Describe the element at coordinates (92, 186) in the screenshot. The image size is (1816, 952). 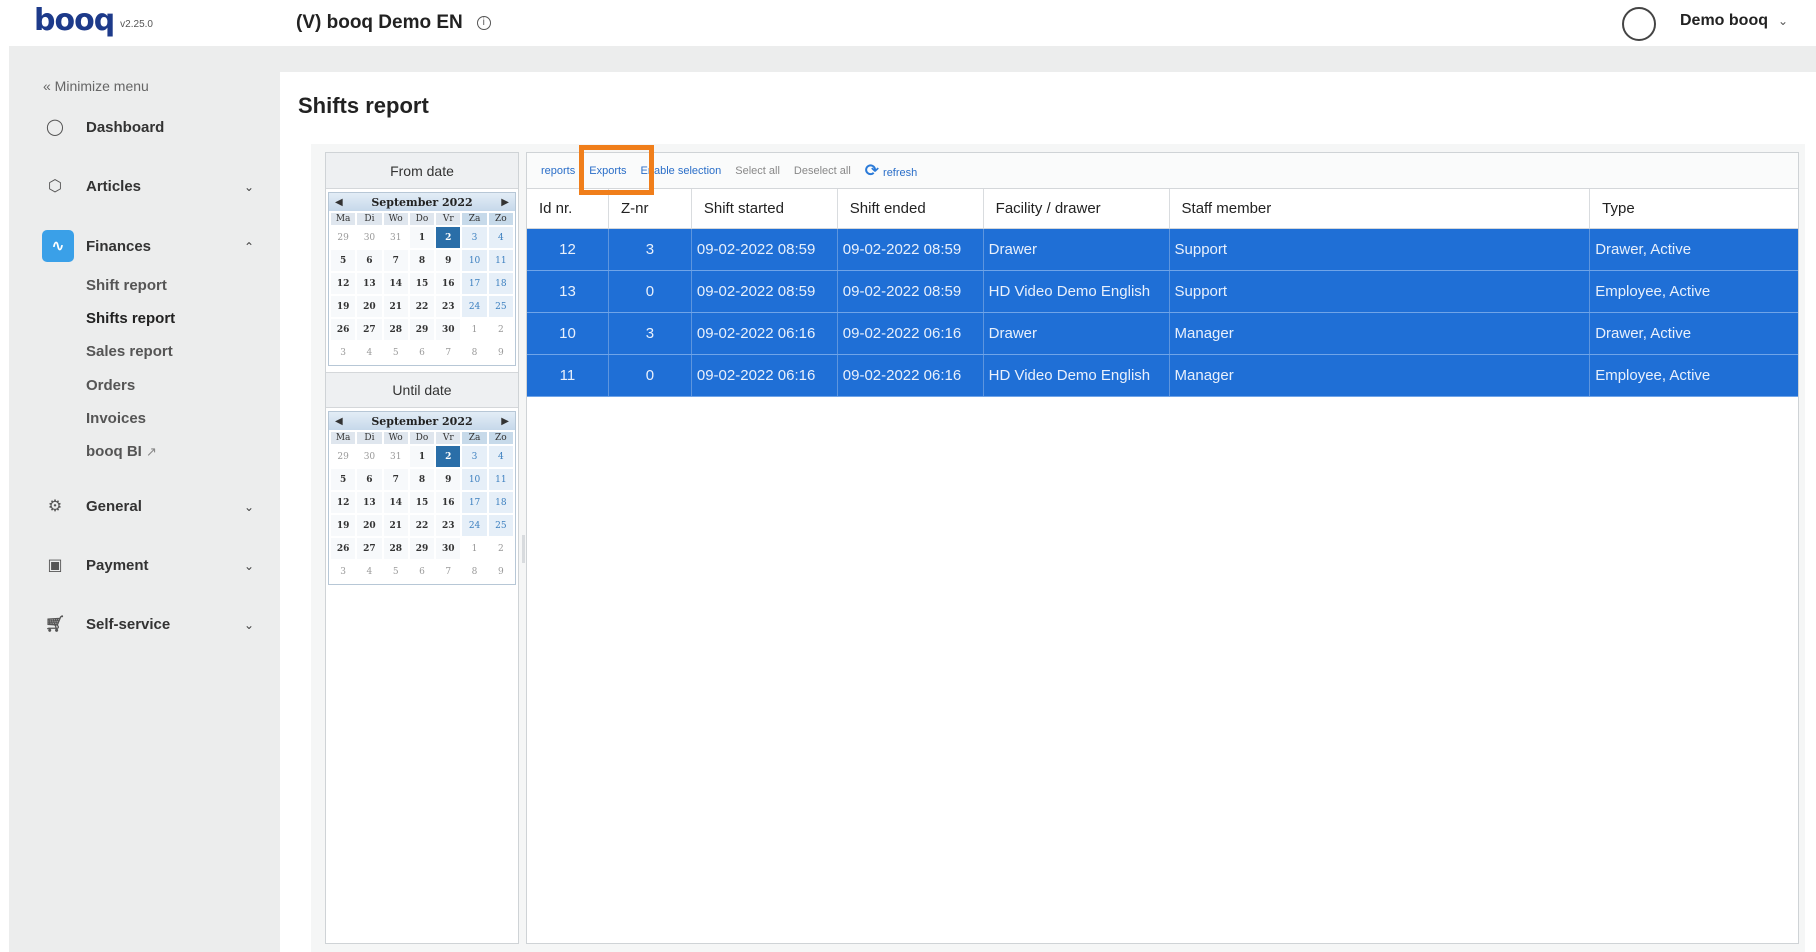
I see `sidebar-item-articles: ⬡ Articles` at that location.